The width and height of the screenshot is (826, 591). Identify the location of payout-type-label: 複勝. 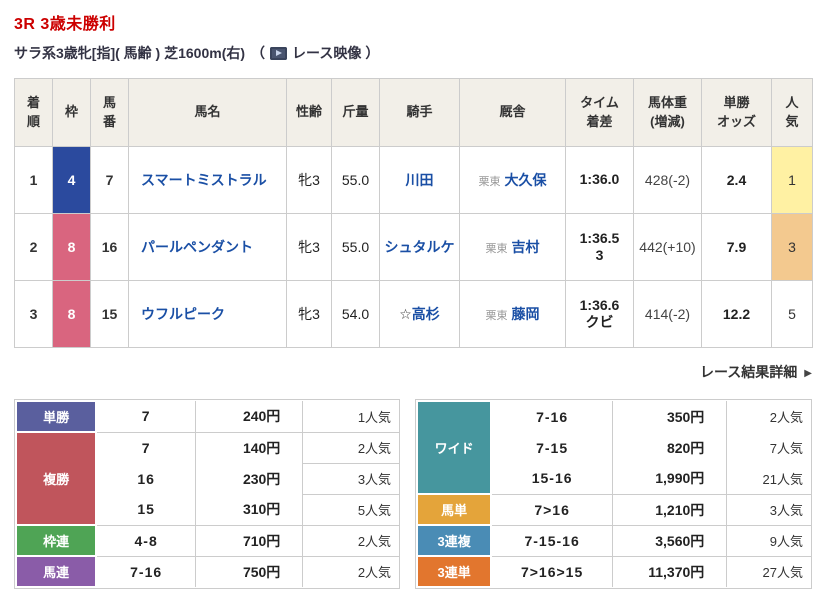
(56, 478).